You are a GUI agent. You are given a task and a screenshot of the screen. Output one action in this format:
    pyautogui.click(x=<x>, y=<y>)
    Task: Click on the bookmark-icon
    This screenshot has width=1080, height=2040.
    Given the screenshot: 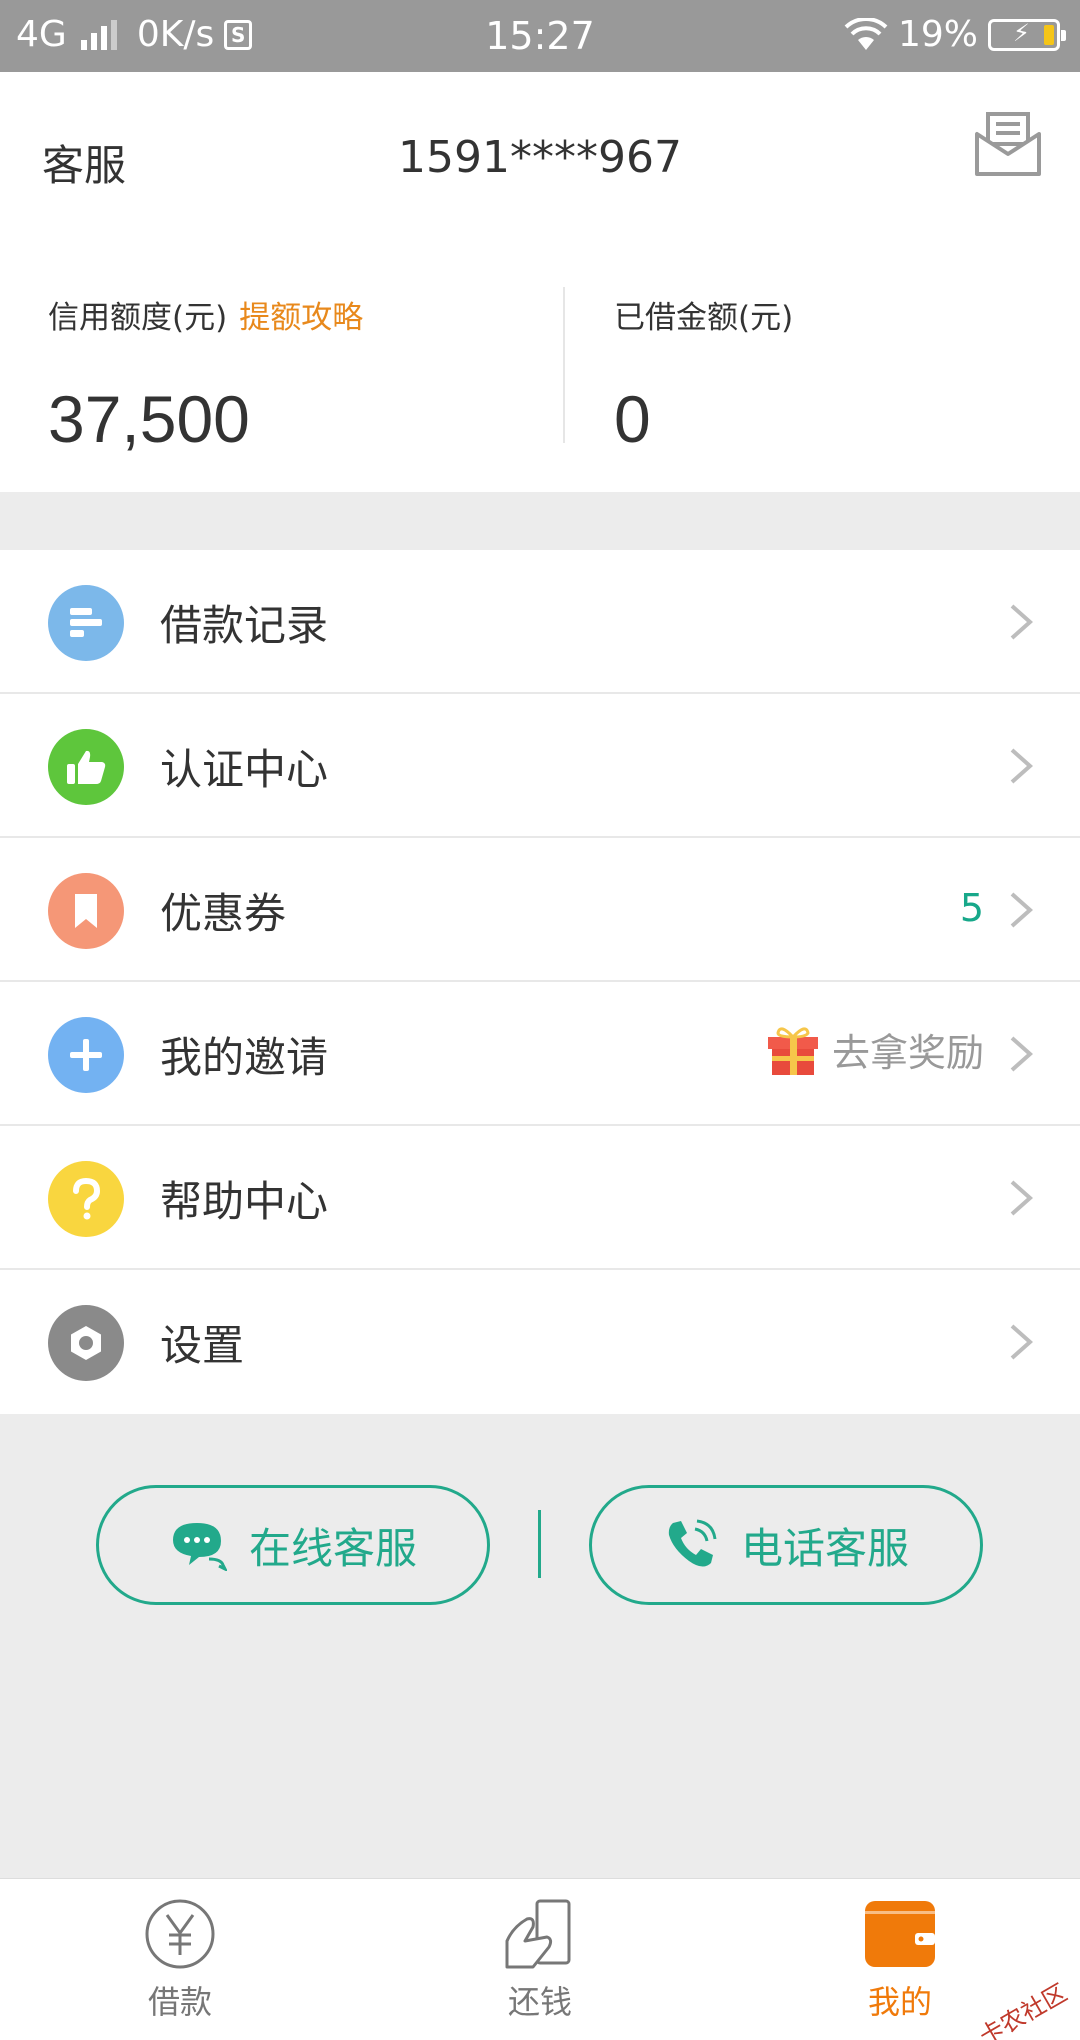 What is the action you would take?
    pyautogui.click(x=86, y=911)
    